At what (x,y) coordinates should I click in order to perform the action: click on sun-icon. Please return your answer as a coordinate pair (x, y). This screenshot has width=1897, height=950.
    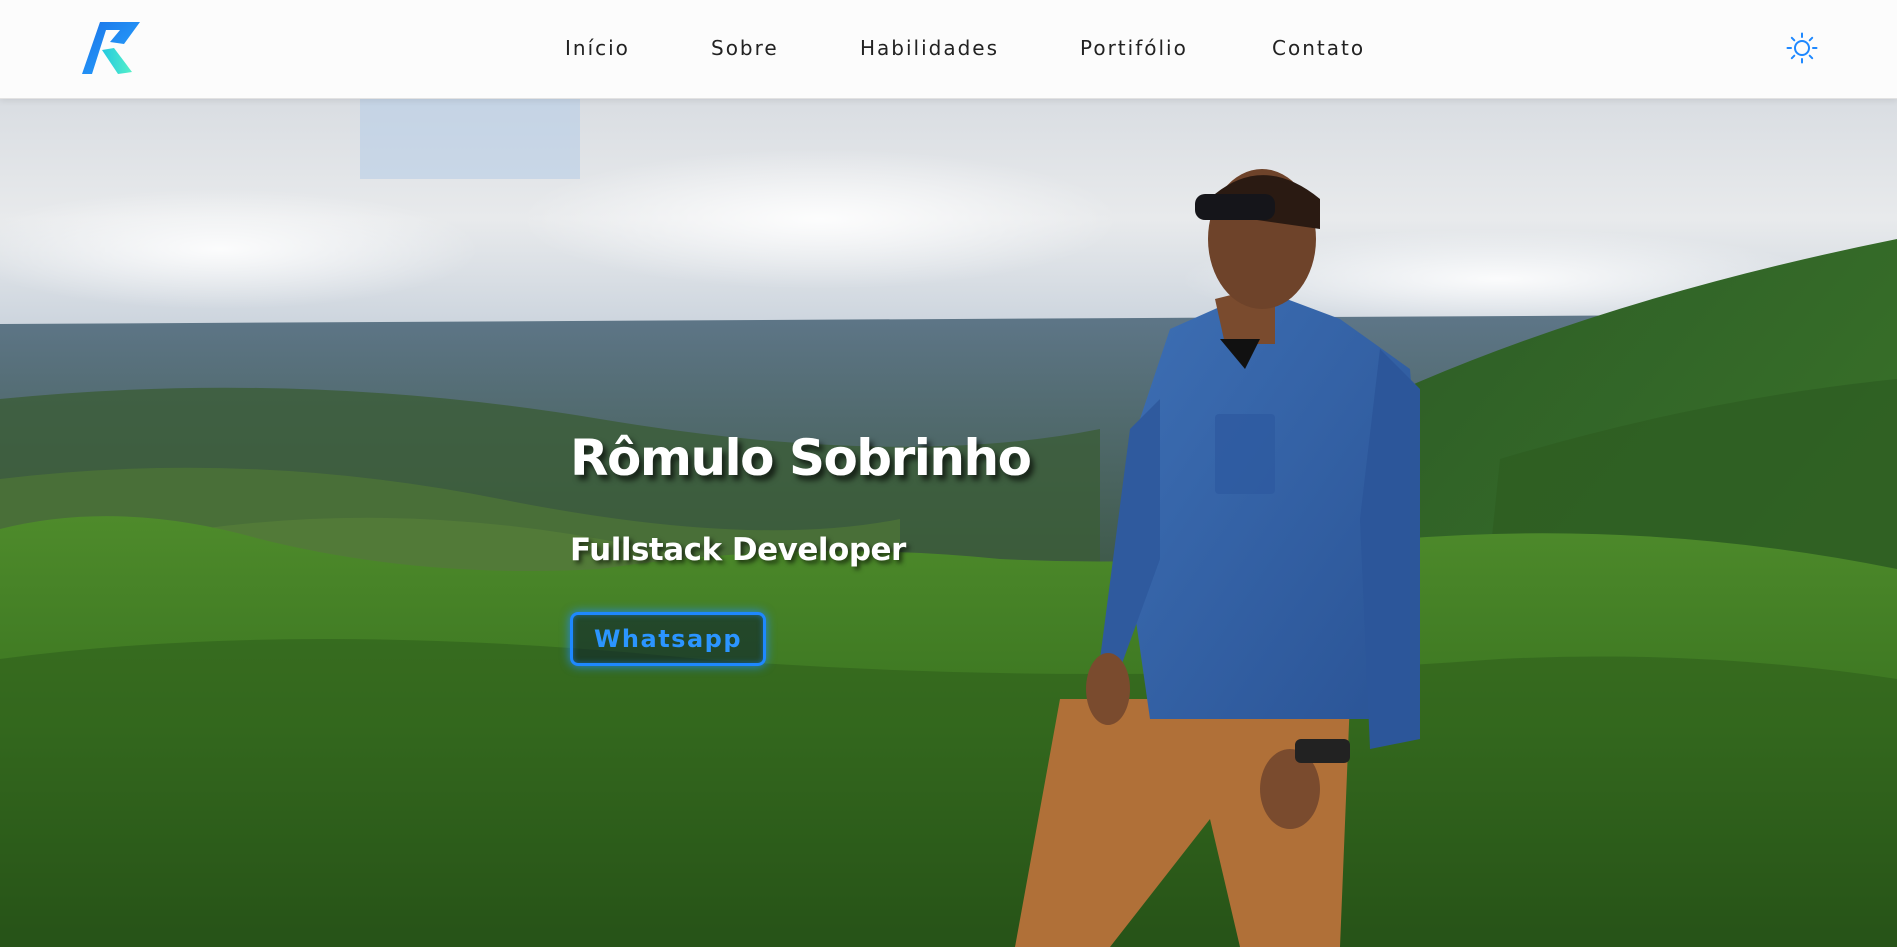
    Looking at the image, I should click on (1802, 48).